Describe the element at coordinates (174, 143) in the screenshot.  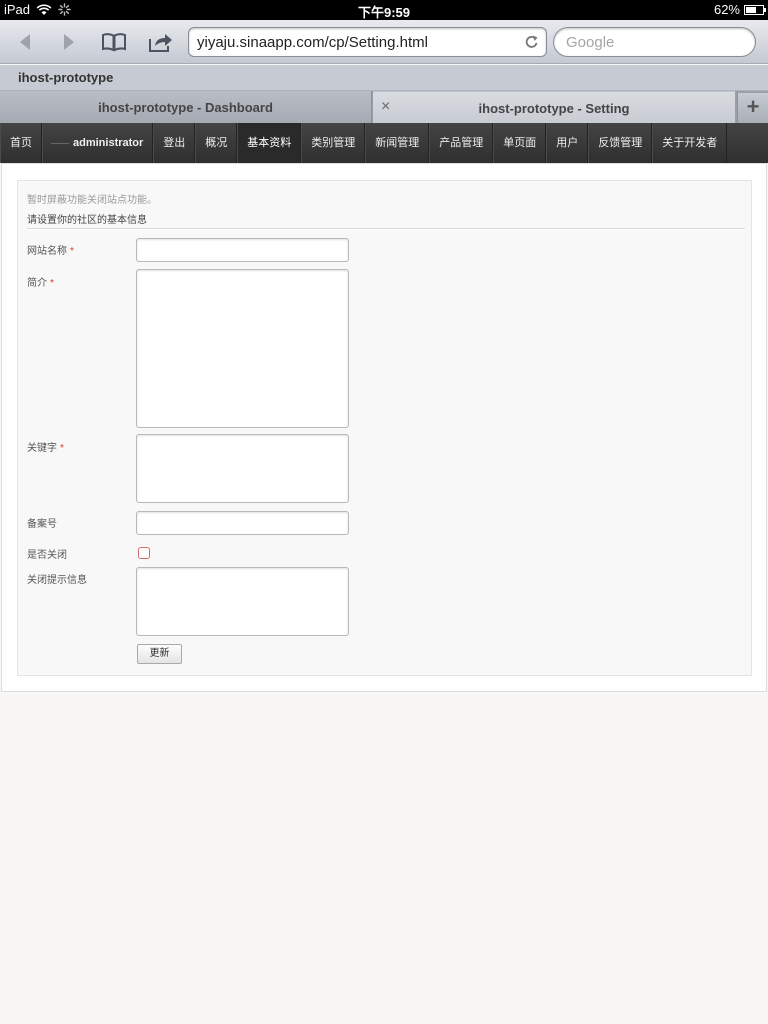
I see `nav-item-logout: 登出` at that location.